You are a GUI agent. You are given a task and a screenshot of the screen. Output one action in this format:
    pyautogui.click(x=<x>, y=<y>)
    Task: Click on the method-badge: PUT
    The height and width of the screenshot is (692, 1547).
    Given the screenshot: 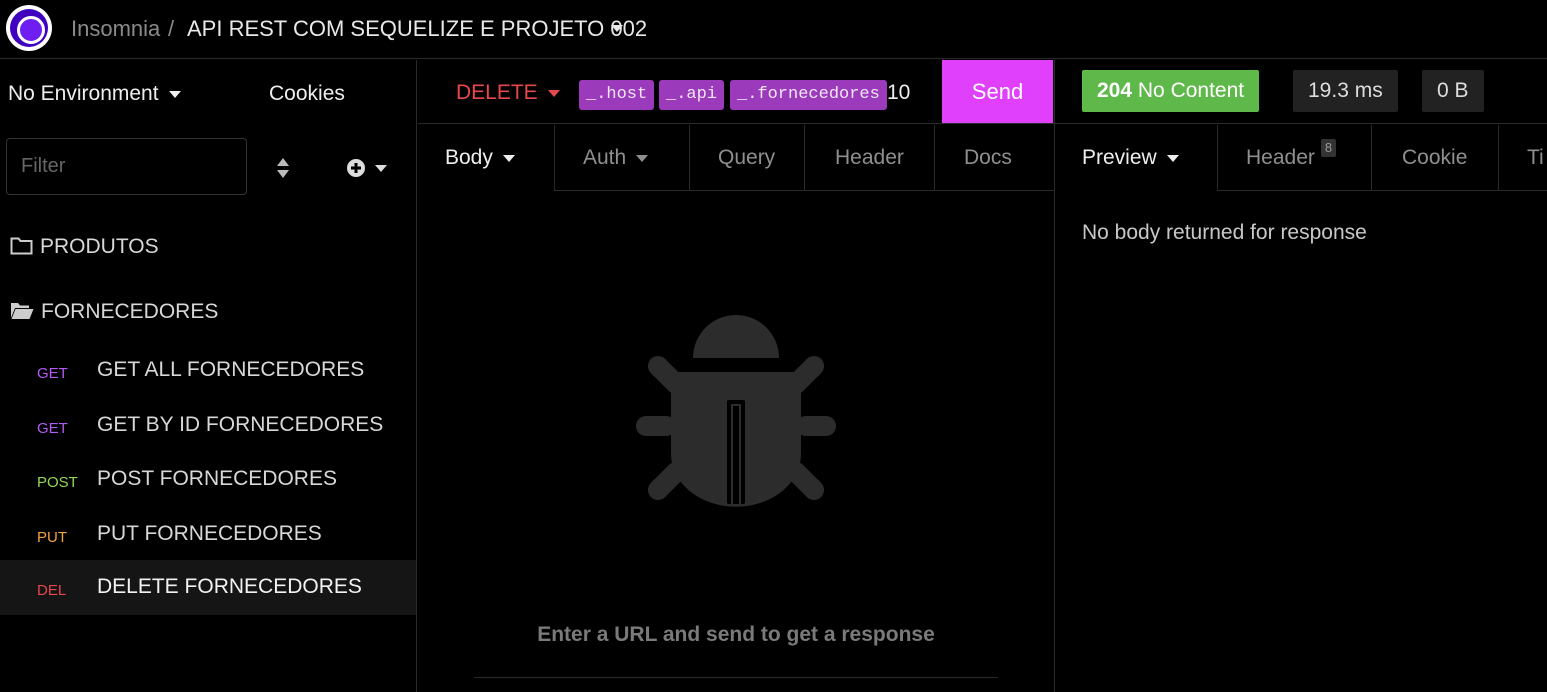 What is the action you would take?
    pyautogui.click(x=52, y=537)
    